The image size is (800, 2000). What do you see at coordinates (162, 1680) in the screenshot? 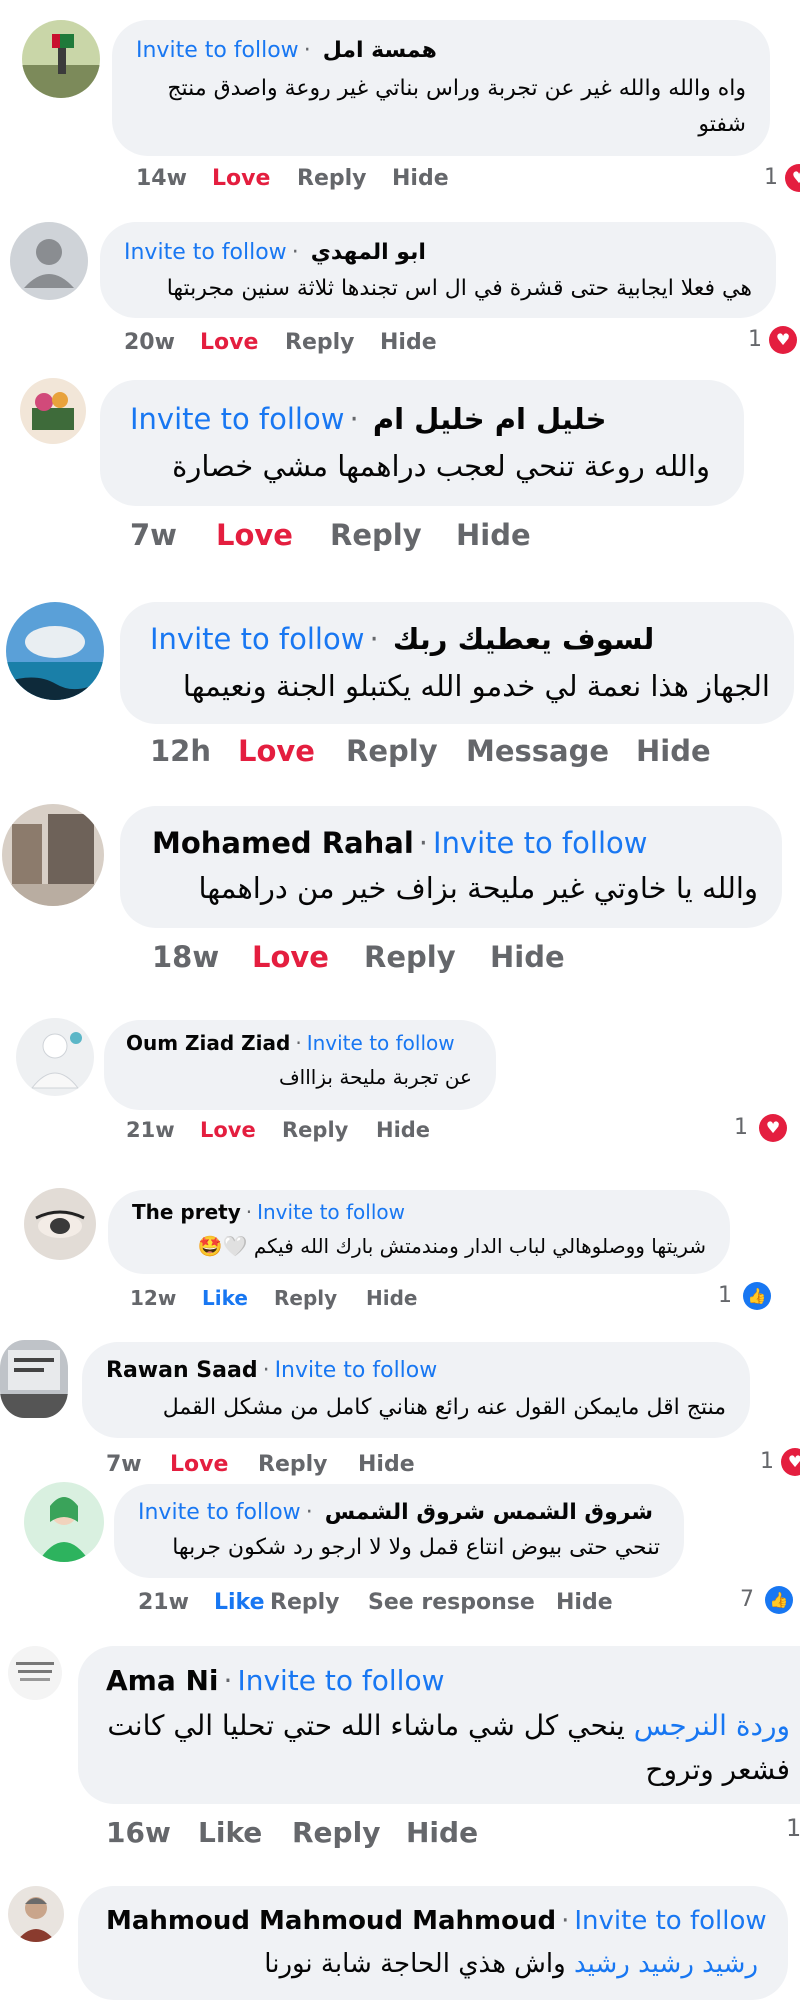
I see `commenter-name: Ama Ni` at bounding box center [162, 1680].